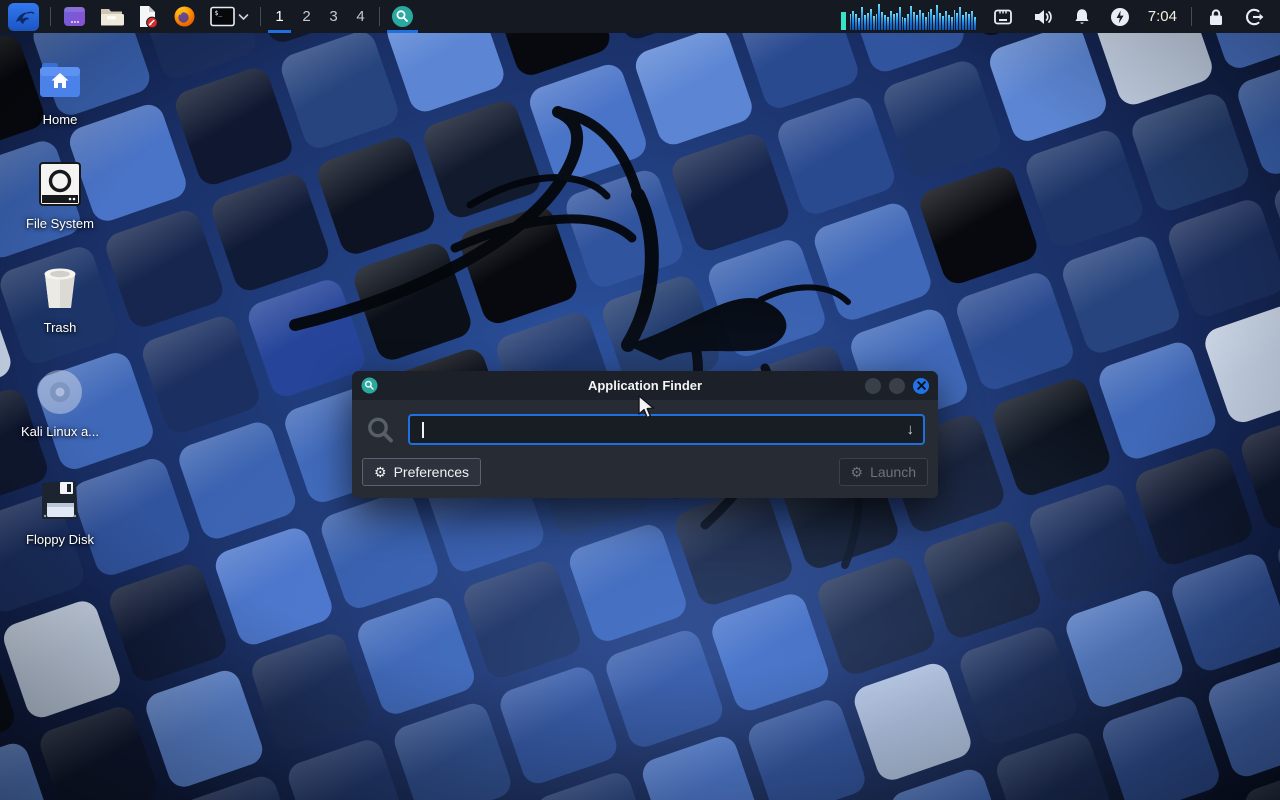  What do you see at coordinates (645, 385) in the screenshot?
I see `window-title: Application Finder` at bounding box center [645, 385].